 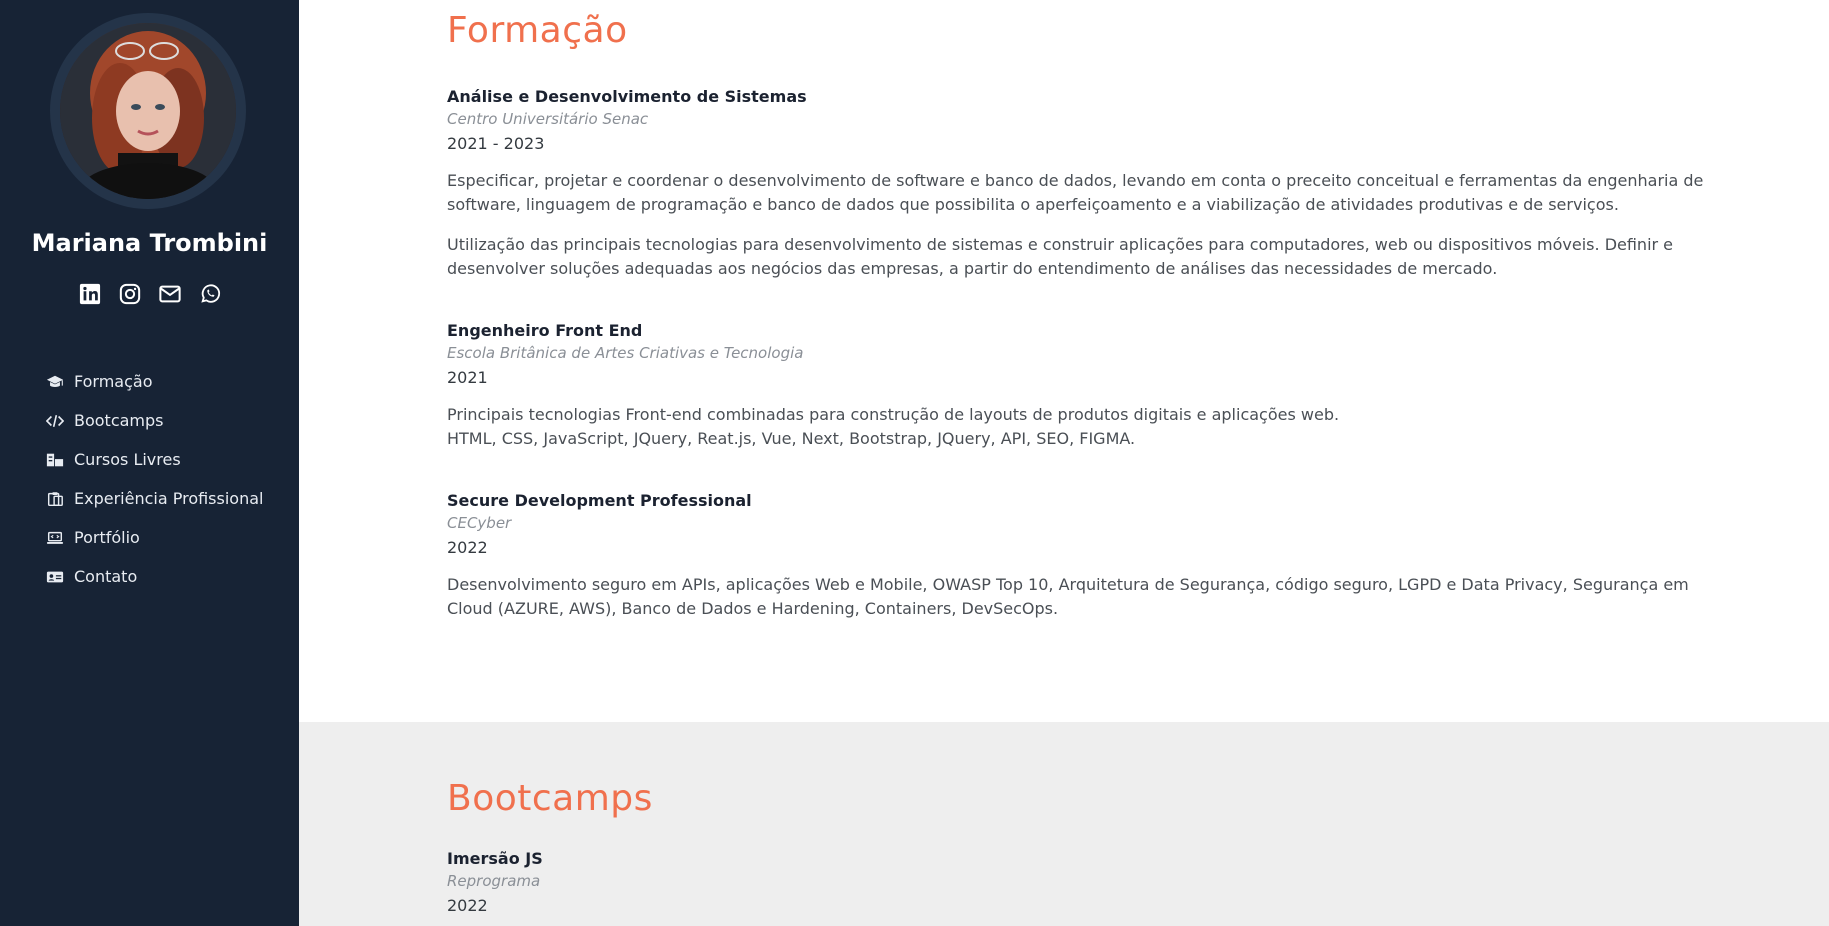 I want to click on social-links, so click(x=150, y=294).